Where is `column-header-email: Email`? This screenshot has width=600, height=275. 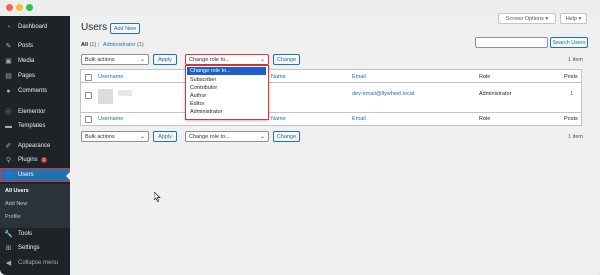
column-header-email: Email is located at coordinates (359, 77).